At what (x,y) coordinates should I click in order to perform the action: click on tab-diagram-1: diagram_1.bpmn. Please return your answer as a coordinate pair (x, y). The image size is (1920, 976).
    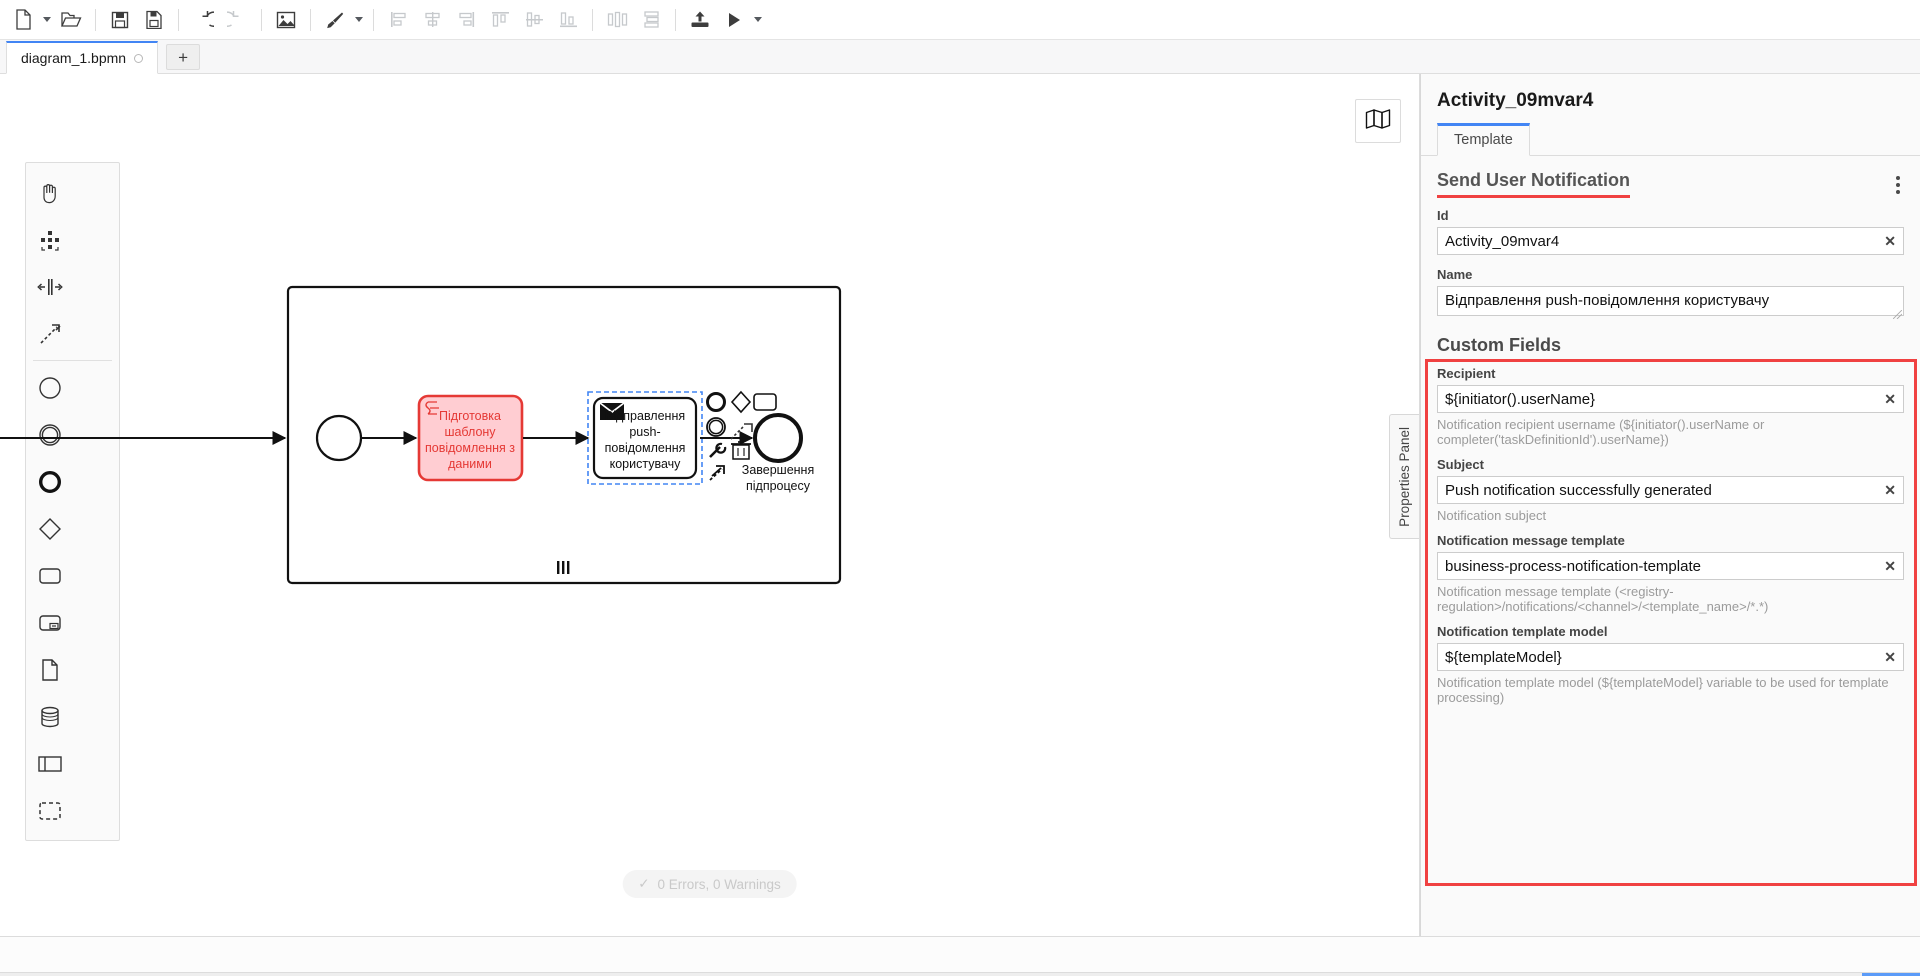
    Looking at the image, I should click on (82, 57).